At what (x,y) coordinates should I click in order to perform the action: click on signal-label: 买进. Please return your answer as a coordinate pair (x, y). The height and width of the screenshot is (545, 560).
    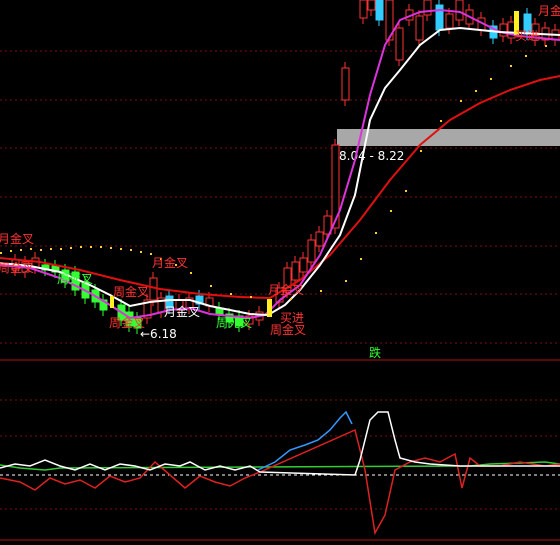
    Looking at the image, I should click on (527, 36).